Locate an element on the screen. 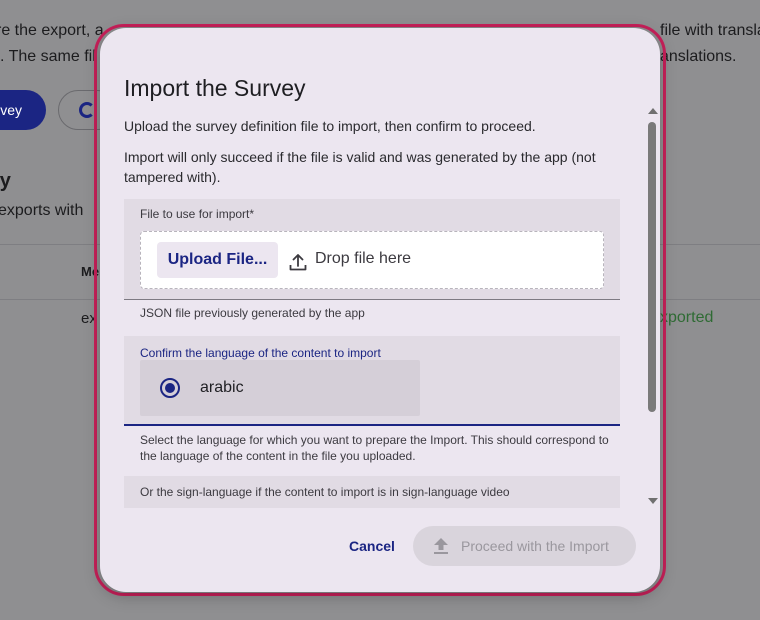  background-description-line2: . The same fil is located at coordinates (48, 56).